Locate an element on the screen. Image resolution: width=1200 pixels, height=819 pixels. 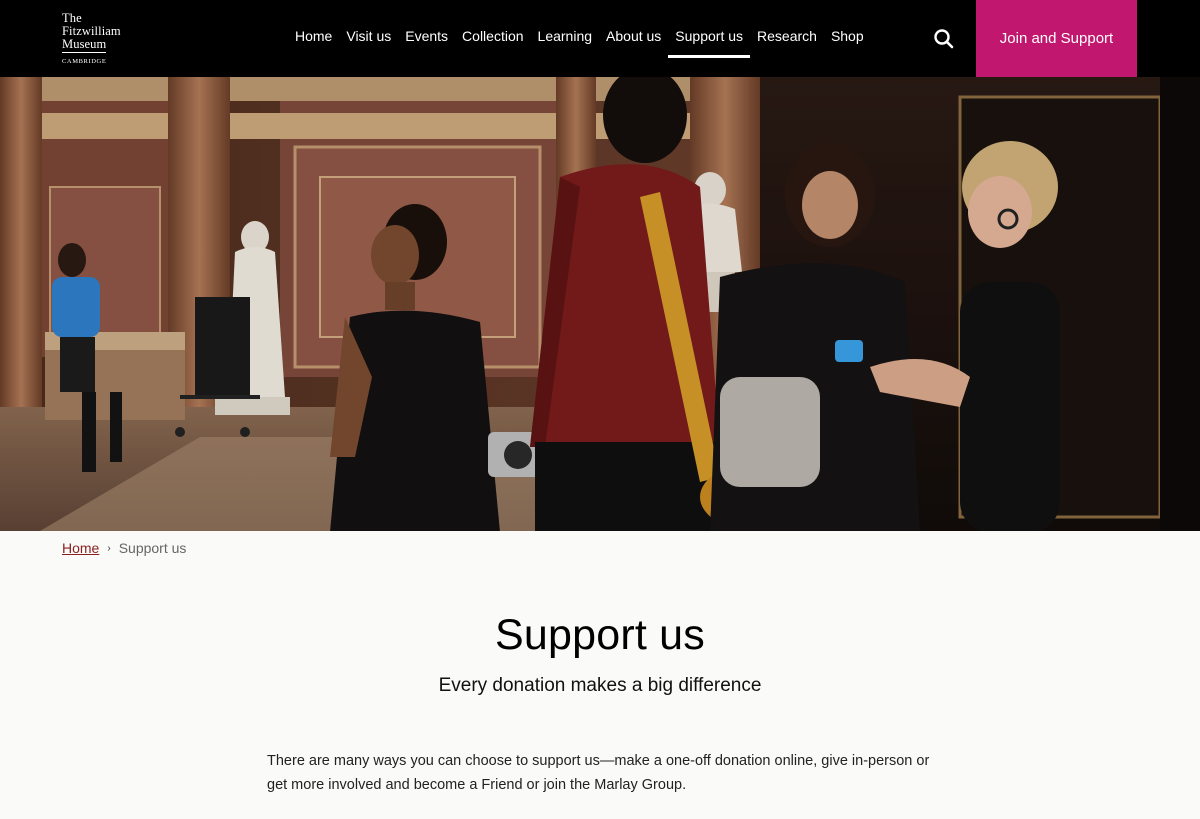
breadcrumb-current: Support us is located at coordinates (152, 548).